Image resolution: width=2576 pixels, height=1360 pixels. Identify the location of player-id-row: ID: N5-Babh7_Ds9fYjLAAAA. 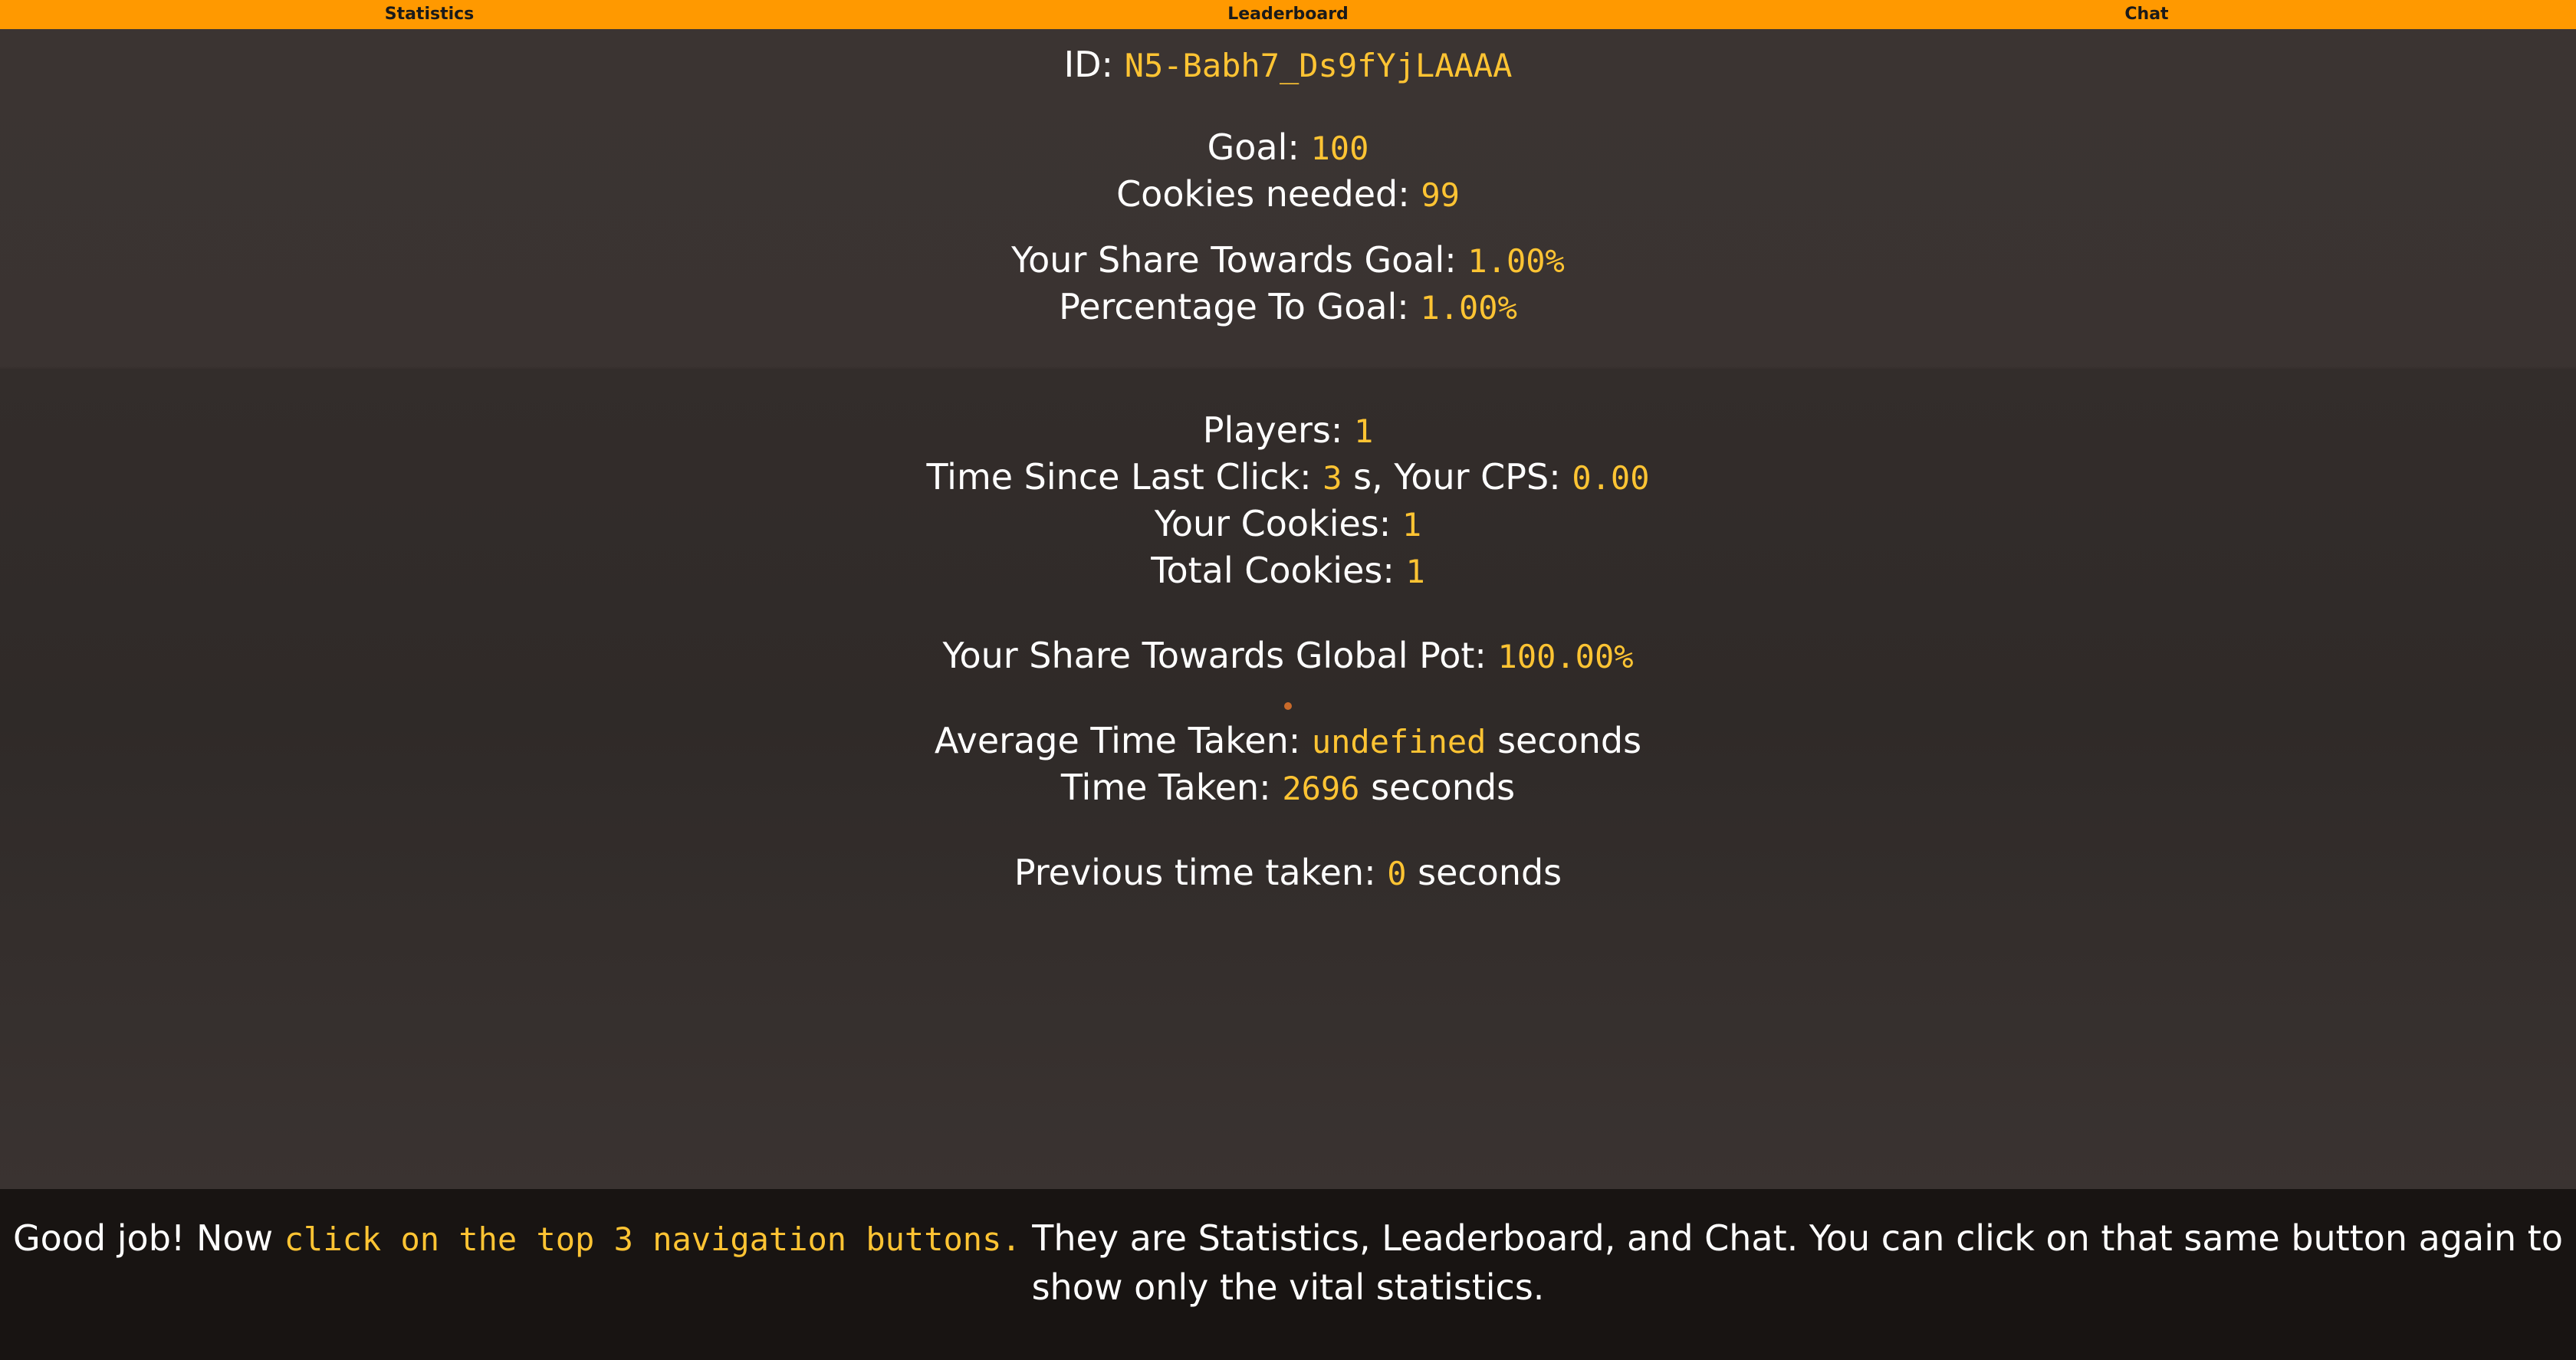
(1288, 65).